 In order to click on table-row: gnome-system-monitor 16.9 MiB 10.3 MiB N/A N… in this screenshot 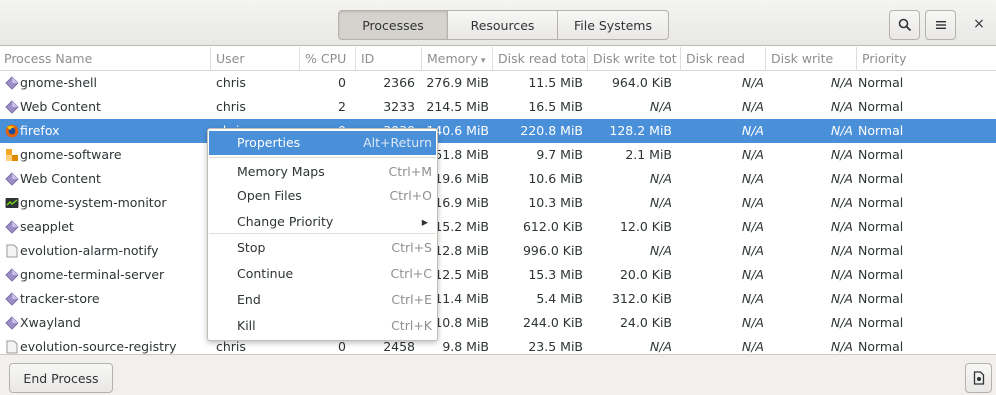, I will do `click(498, 203)`.